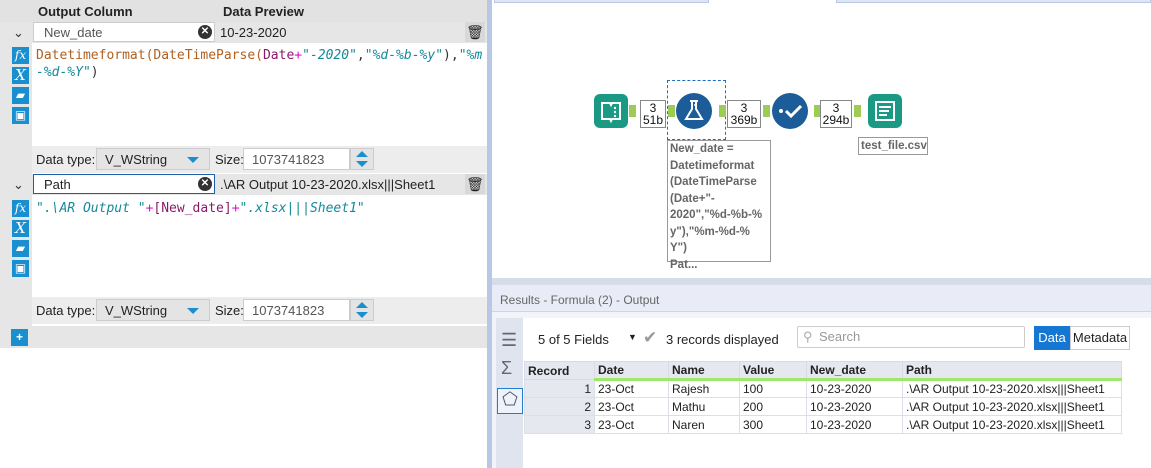 The image size is (1151, 468). I want to click on records-count: 3 records displayed, so click(722, 339).